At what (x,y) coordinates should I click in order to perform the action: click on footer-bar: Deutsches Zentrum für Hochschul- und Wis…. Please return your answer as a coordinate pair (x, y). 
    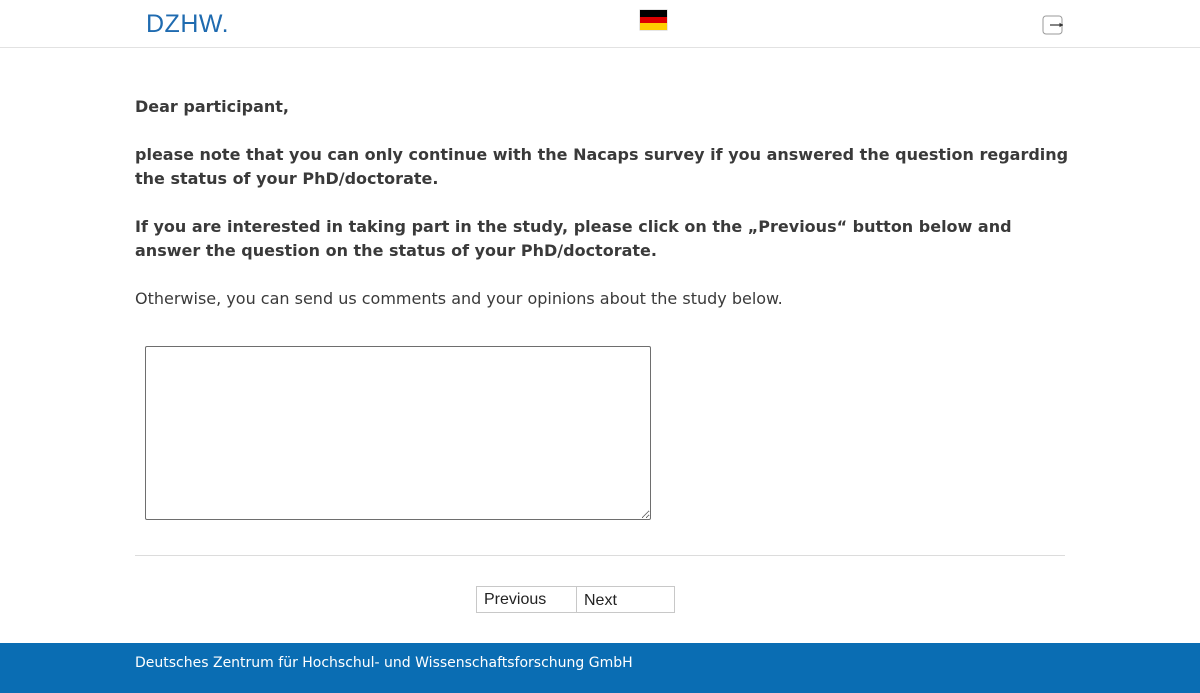
    Looking at the image, I should click on (600, 668).